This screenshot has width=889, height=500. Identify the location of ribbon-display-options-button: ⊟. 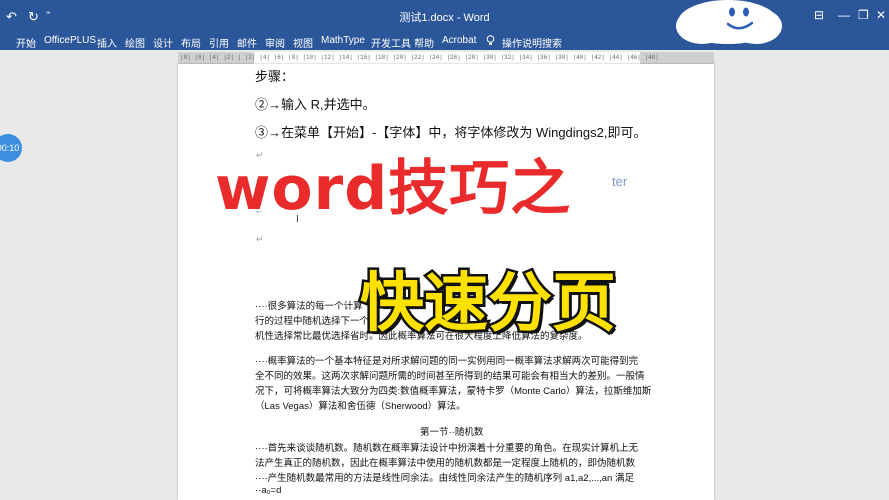
(819, 15).